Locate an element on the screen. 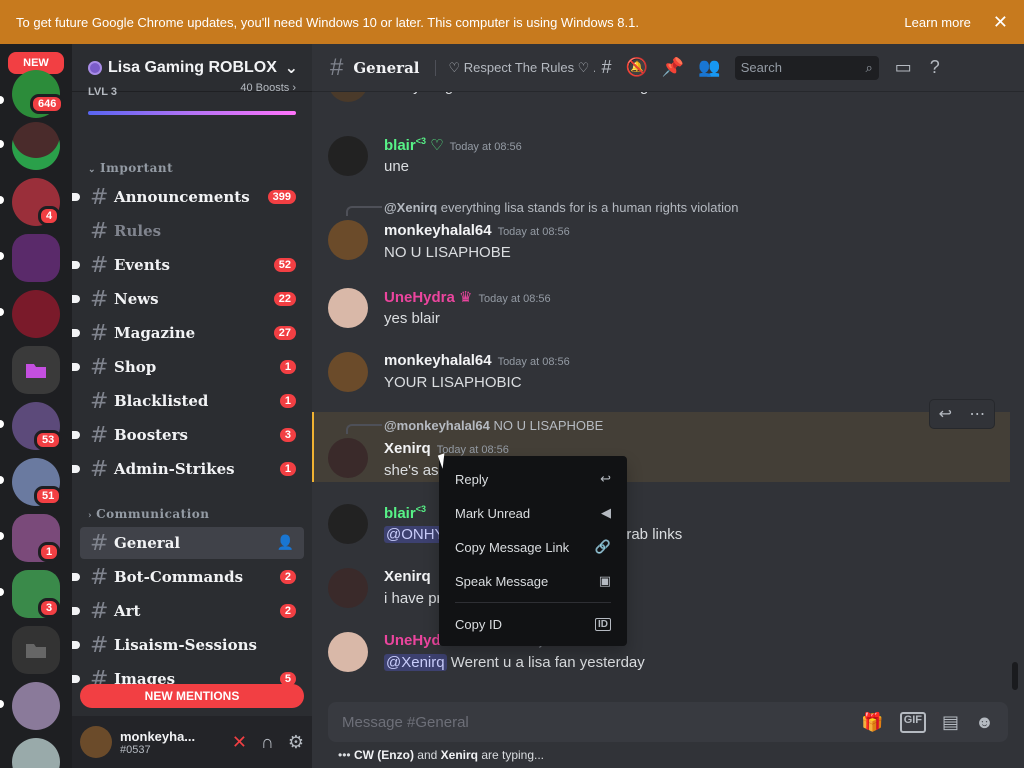 This screenshot has width=1024, height=768. channel-rules: # Rules is located at coordinates (192, 231).